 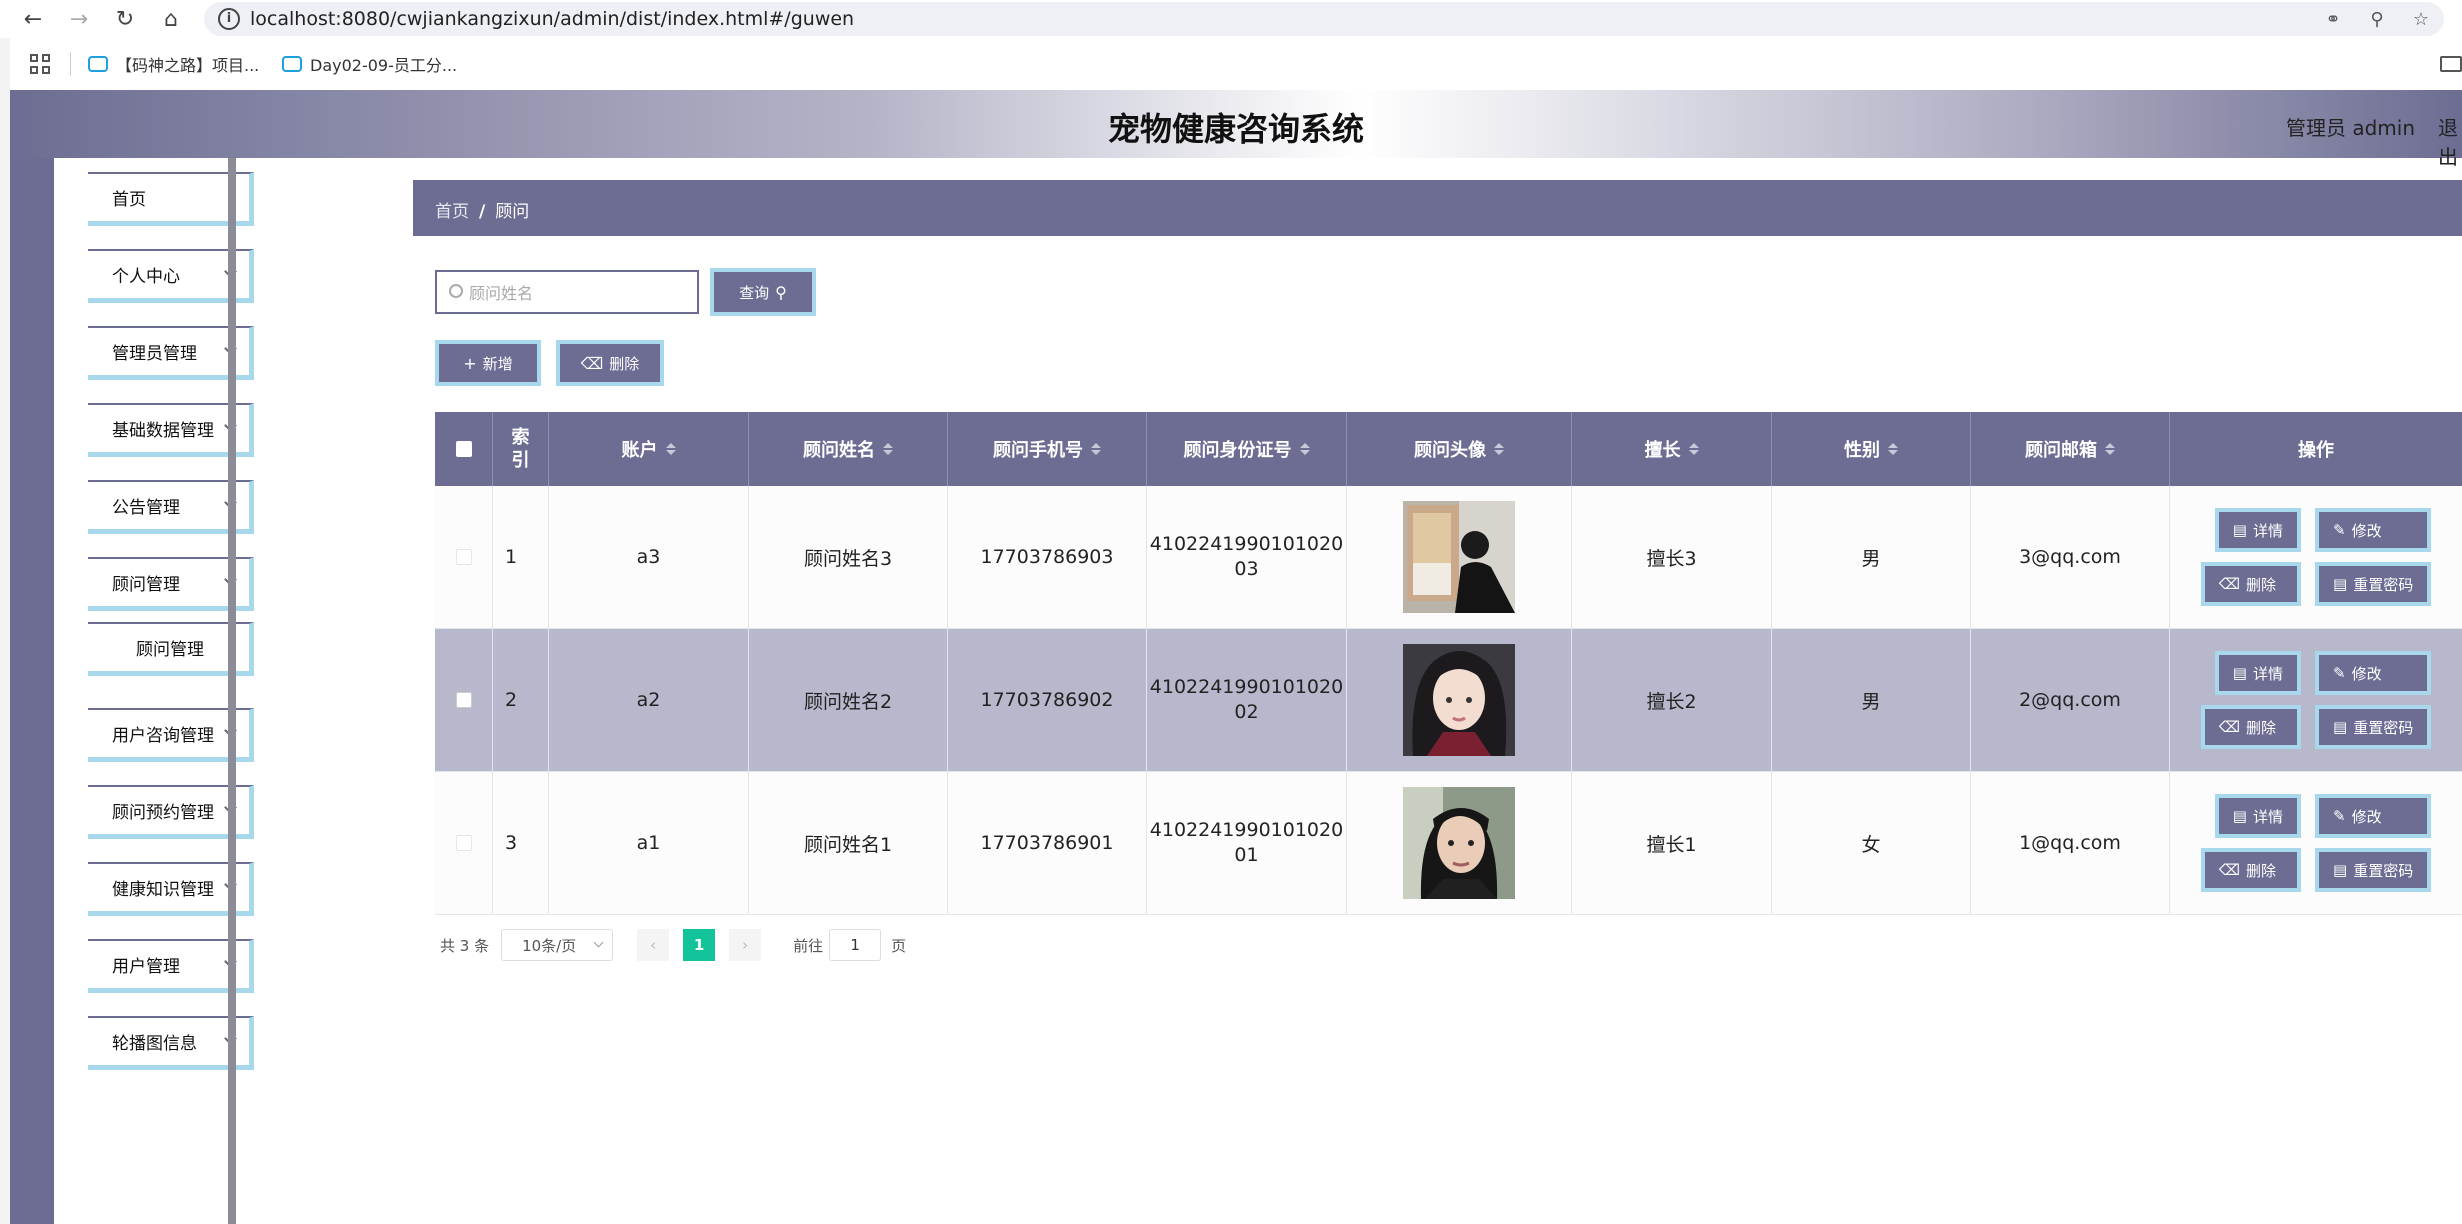 What do you see at coordinates (648, 449) in the screenshot?
I see `header-account: 账户` at bounding box center [648, 449].